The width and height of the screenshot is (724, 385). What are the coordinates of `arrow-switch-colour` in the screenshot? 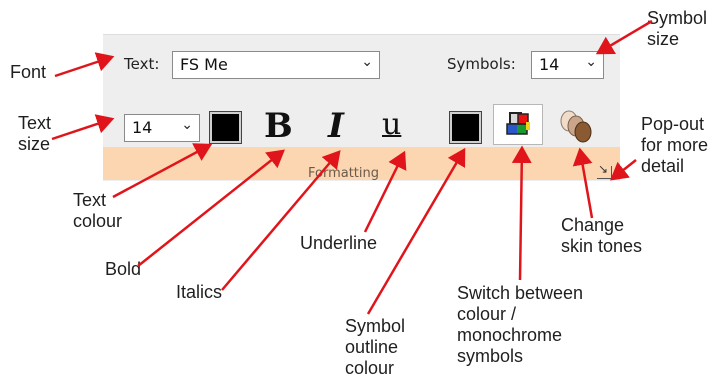 It's located at (521, 213).